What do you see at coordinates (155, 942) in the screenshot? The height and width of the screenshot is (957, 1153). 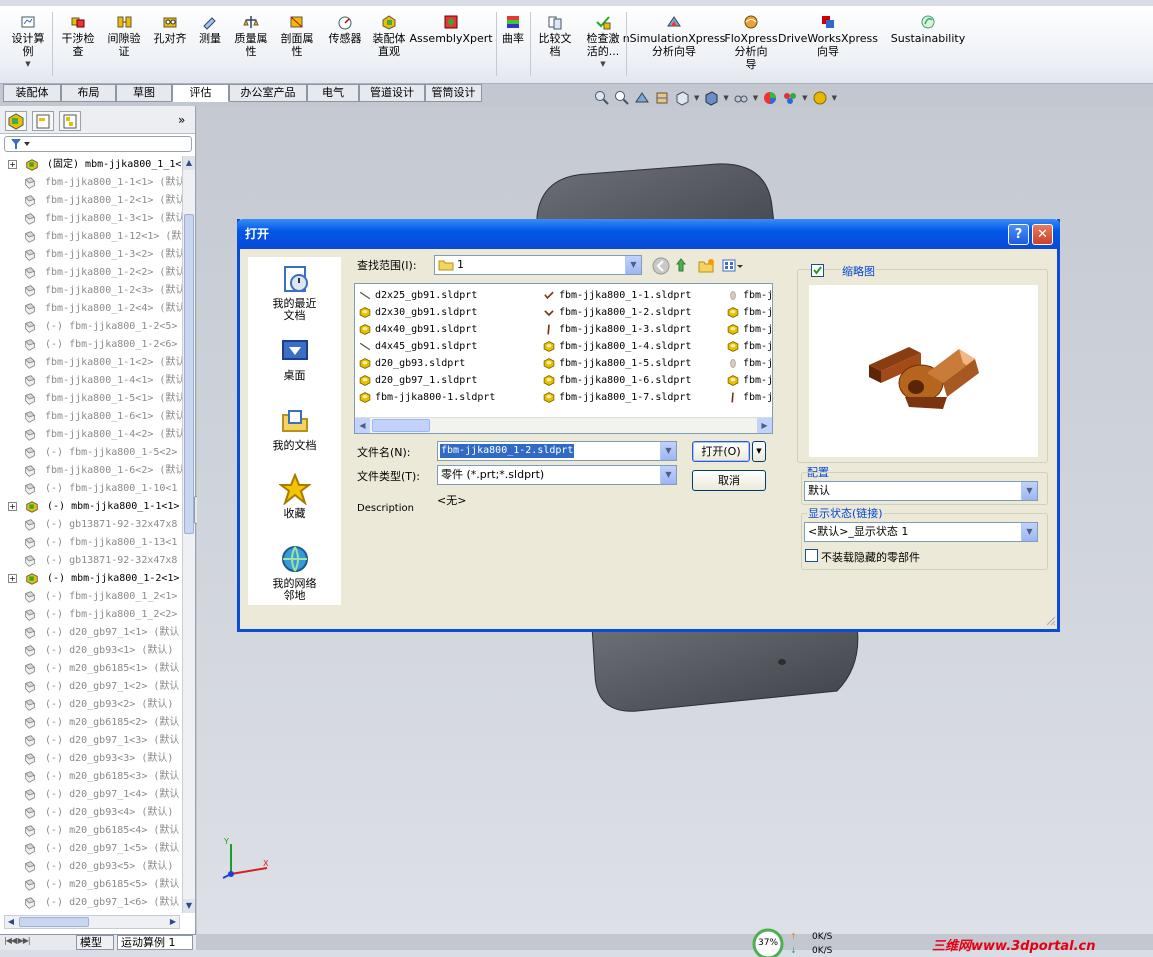 I see `tab-motion-study: 运动算例 1` at bounding box center [155, 942].